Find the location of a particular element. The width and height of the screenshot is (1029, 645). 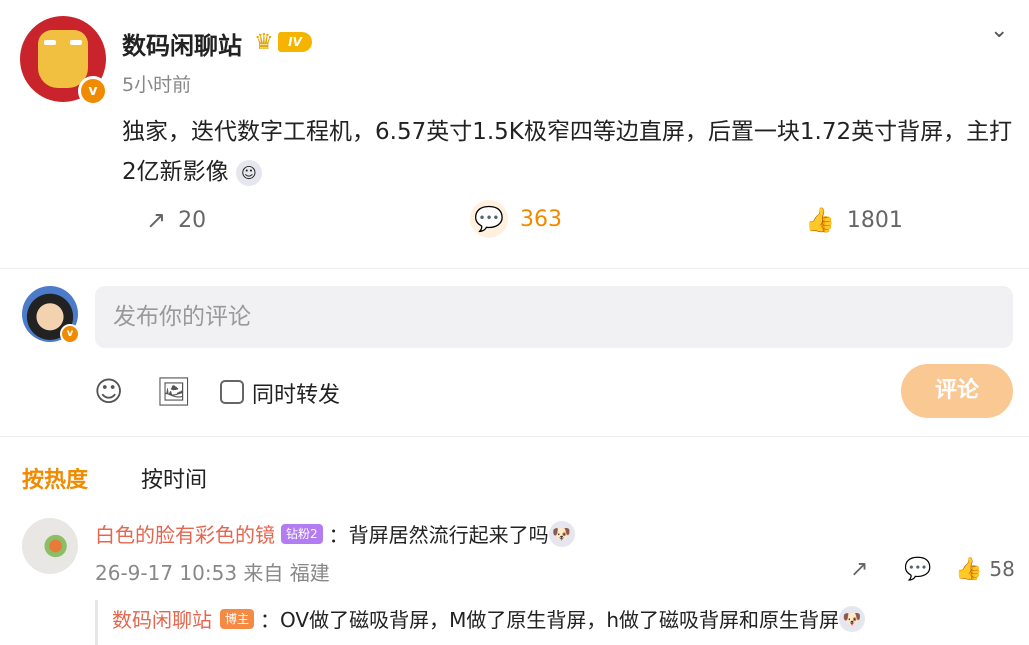

like-button: 👍 1801 is located at coordinates (854, 220).